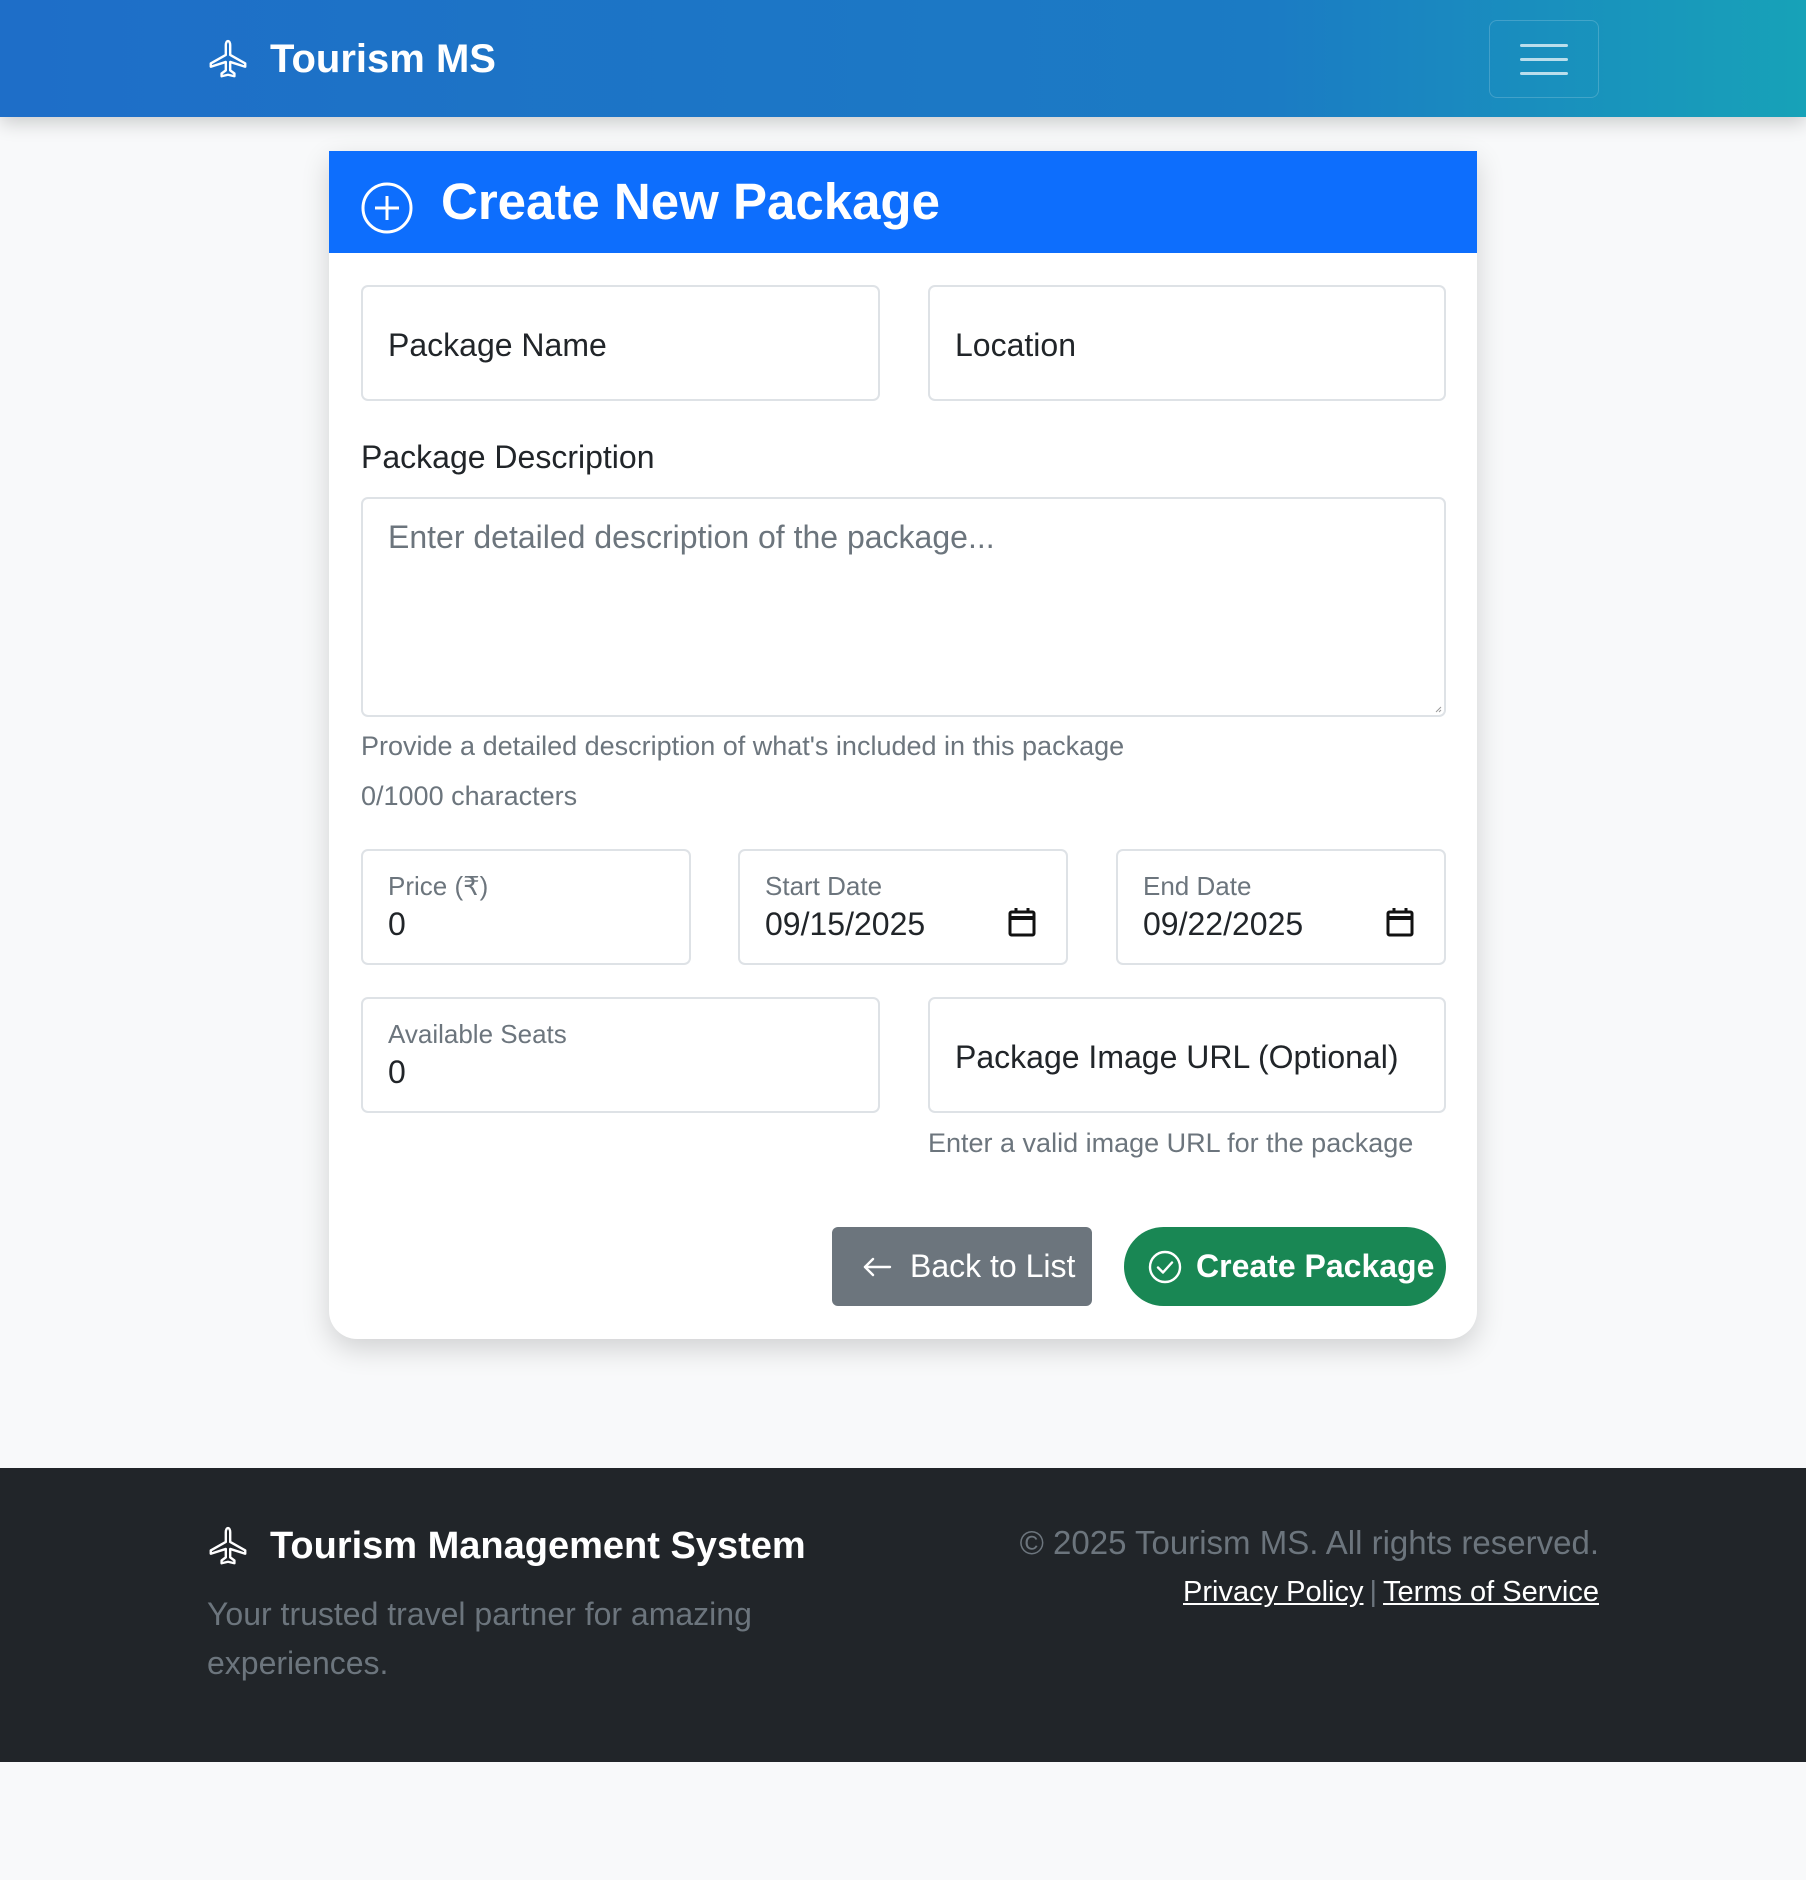  Describe the element at coordinates (1165, 1266) in the screenshot. I see `check-circle-icon` at that location.